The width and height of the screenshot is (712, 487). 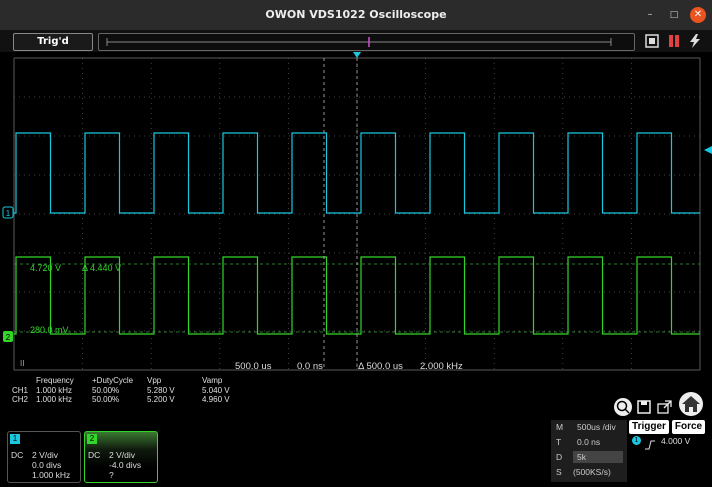 I want to click on ch2-settings-box: 2 DC 2 V/div -4.0 divs ?, so click(x=121, y=457).